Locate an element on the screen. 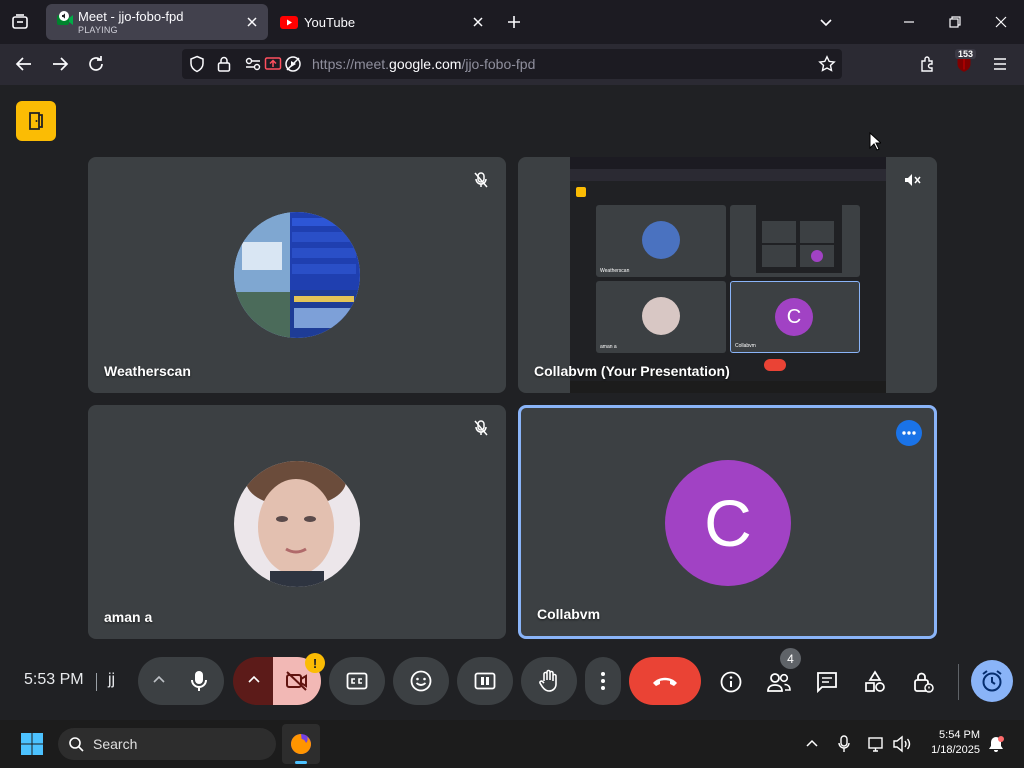  url-text: https://meet.google.com/jjo-fobo-fpd is located at coordinates (423, 64).